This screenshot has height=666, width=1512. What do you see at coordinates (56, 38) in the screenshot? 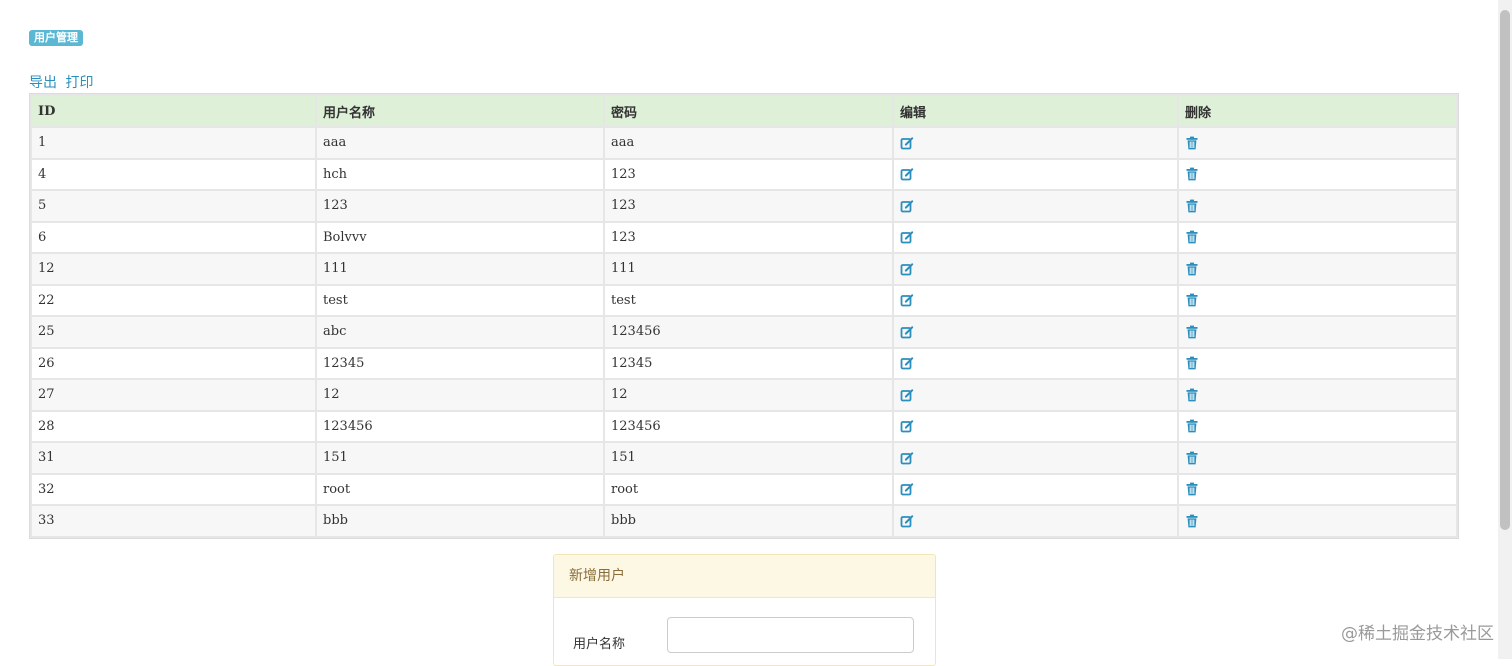
I see `page-badge-user-management: 用户管理` at bounding box center [56, 38].